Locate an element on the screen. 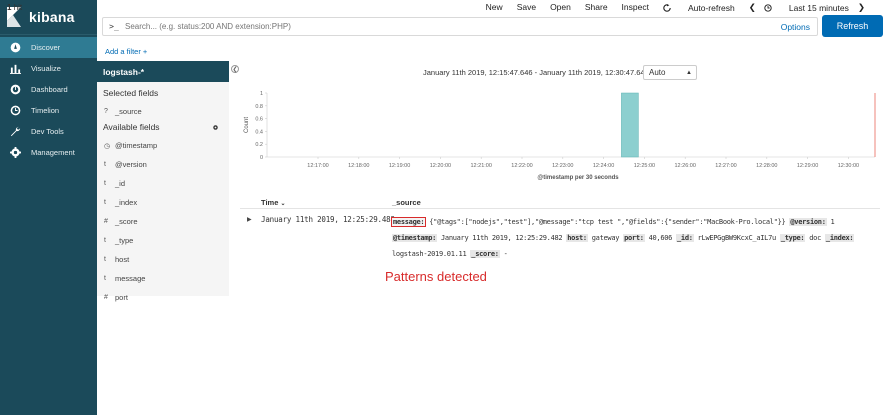  source-value: rLwEPGgBW9KcxC_aIL7u is located at coordinates (737, 238).